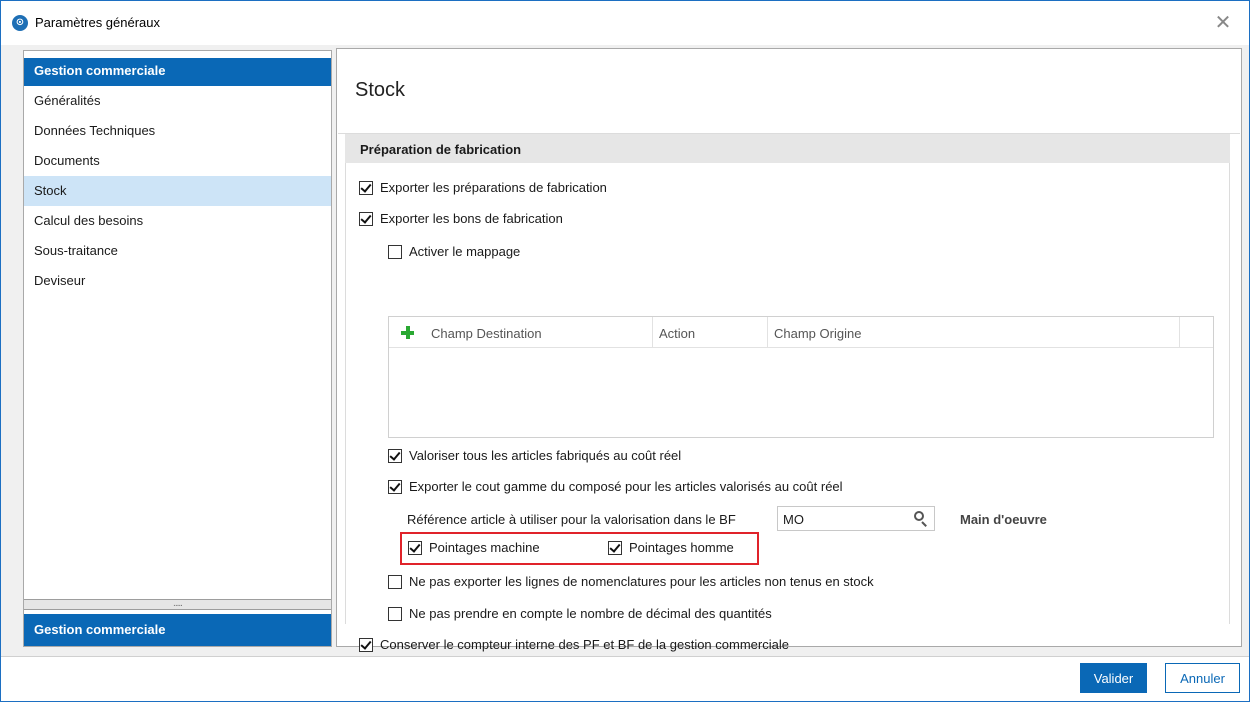  Describe the element at coordinates (615, 547) in the screenshot. I see `pointages-homme-checkbox` at that location.